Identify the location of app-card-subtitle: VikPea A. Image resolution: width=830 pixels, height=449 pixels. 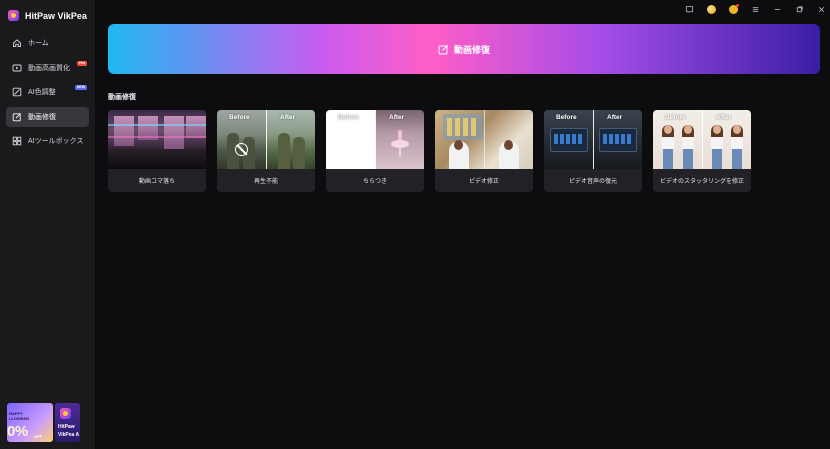
(69, 435).